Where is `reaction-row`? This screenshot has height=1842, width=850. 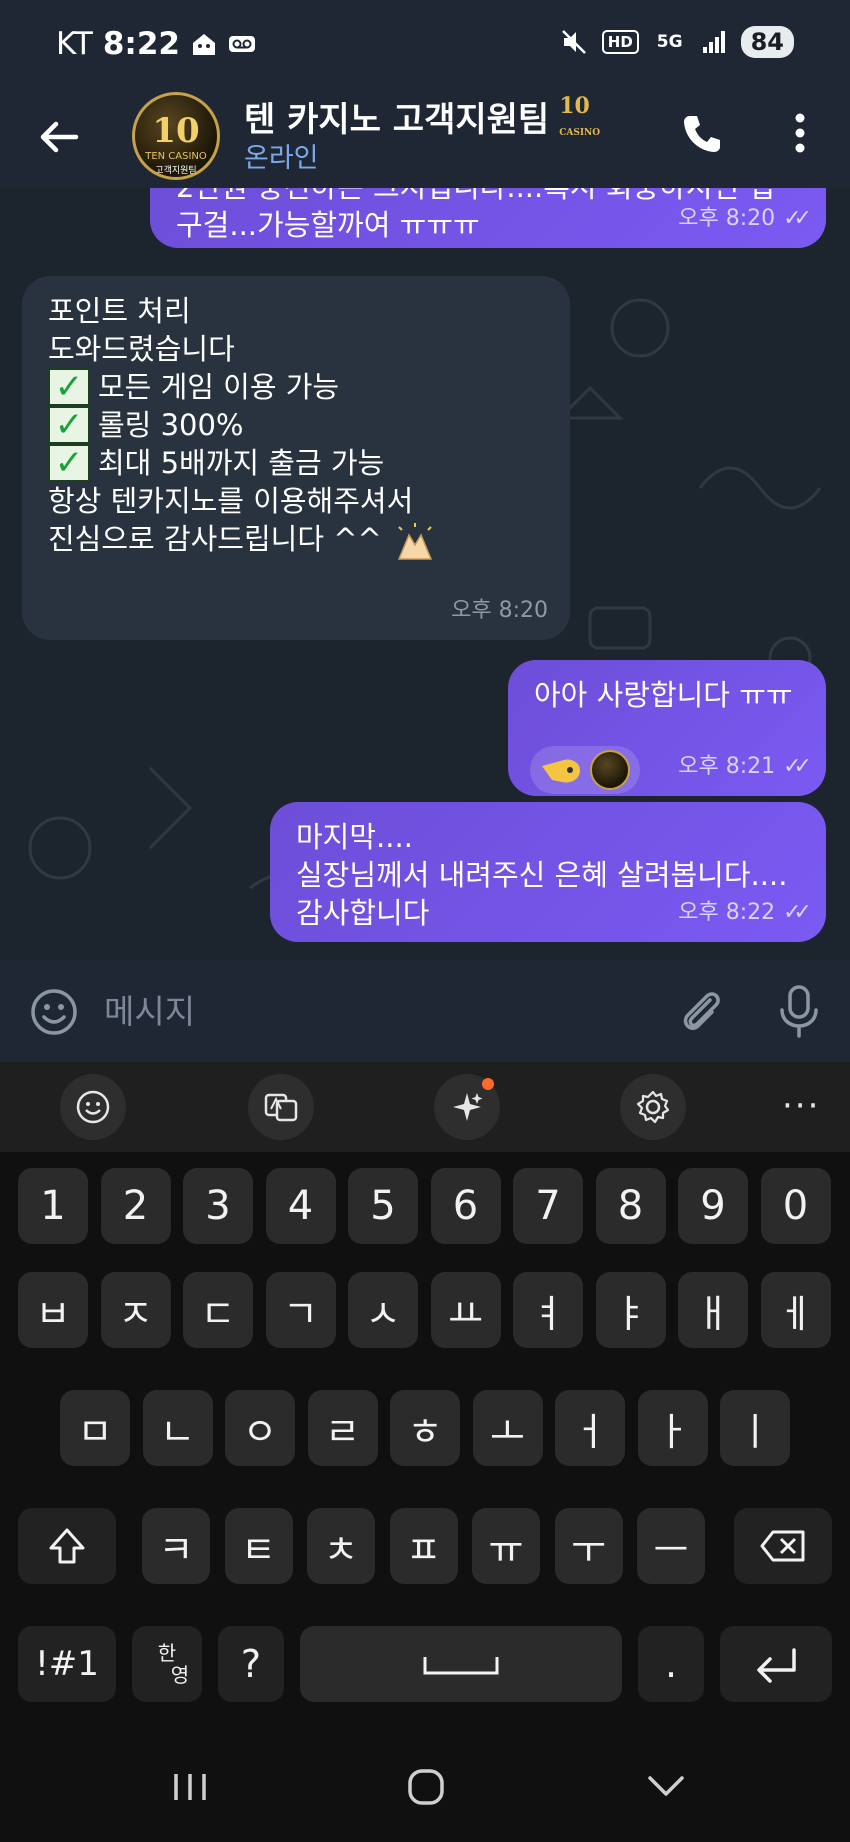 reaction-row is located at coordinates (585, 770).